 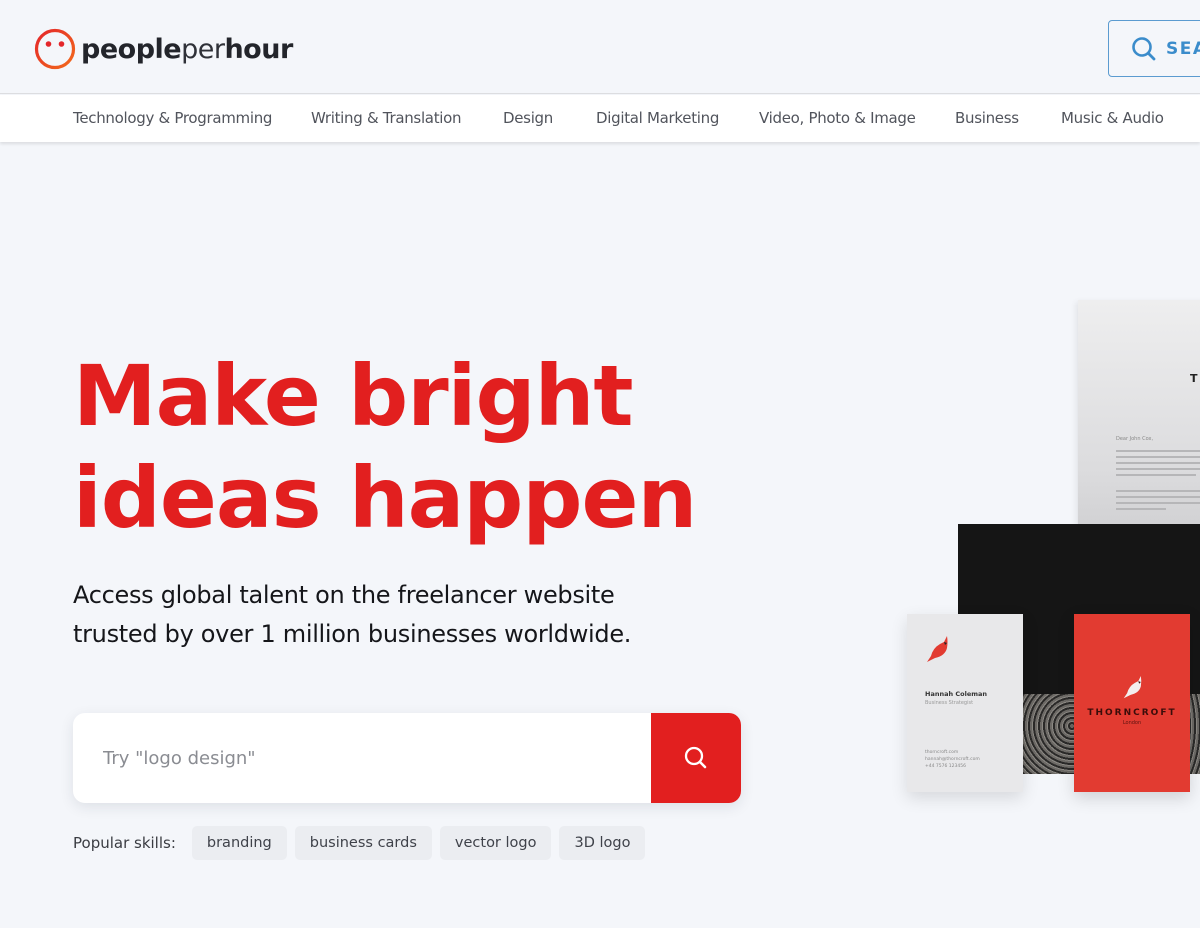 I want to click on skill-chip-branding: branding, so click(x=239, y=843).